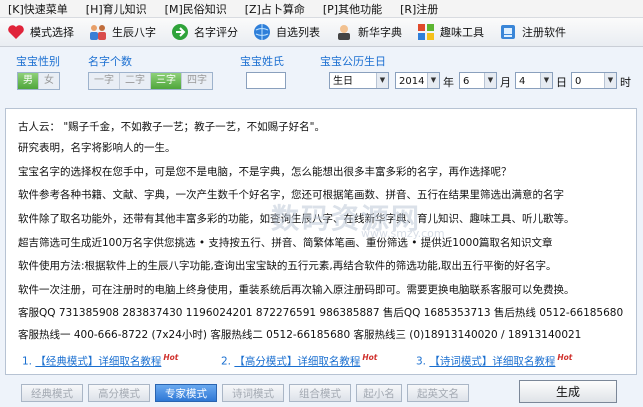  What do you see at coordinates (625, 82) in the screenshot?
I see `hour-unit: 时` at bounding box center [625, 82].